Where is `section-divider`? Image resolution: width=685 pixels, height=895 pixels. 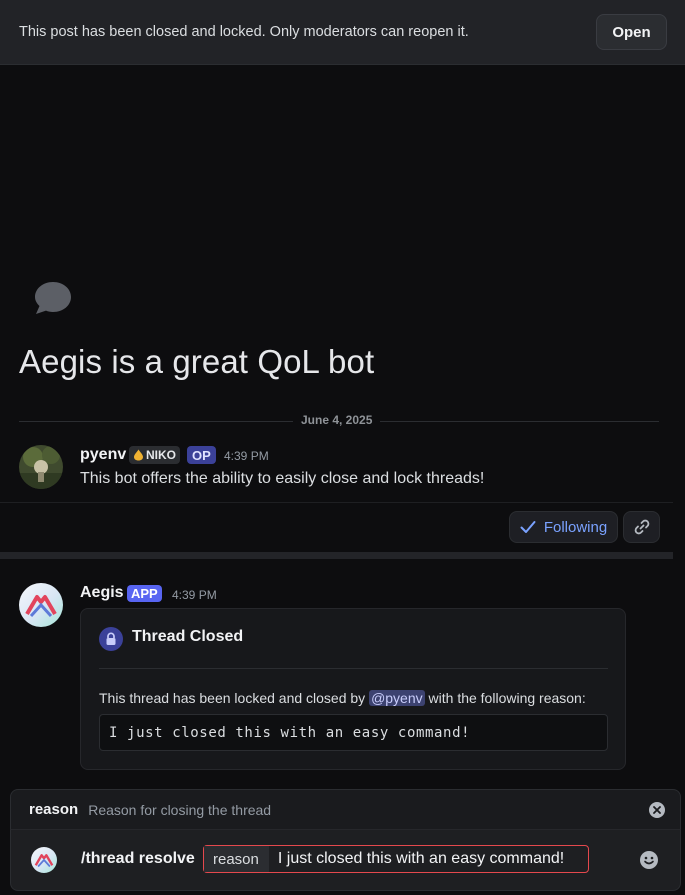 section-divider is located at coordinates (336, 555).